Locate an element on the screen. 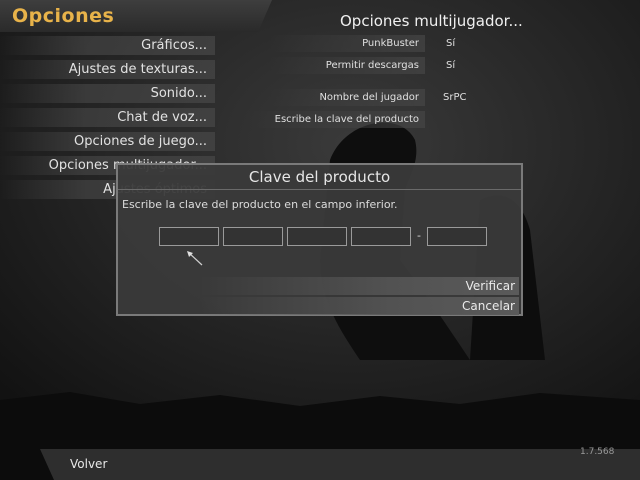 This screenshot has width=640, height=480. verify-button: Verificar is located at coordinates (359, 286).